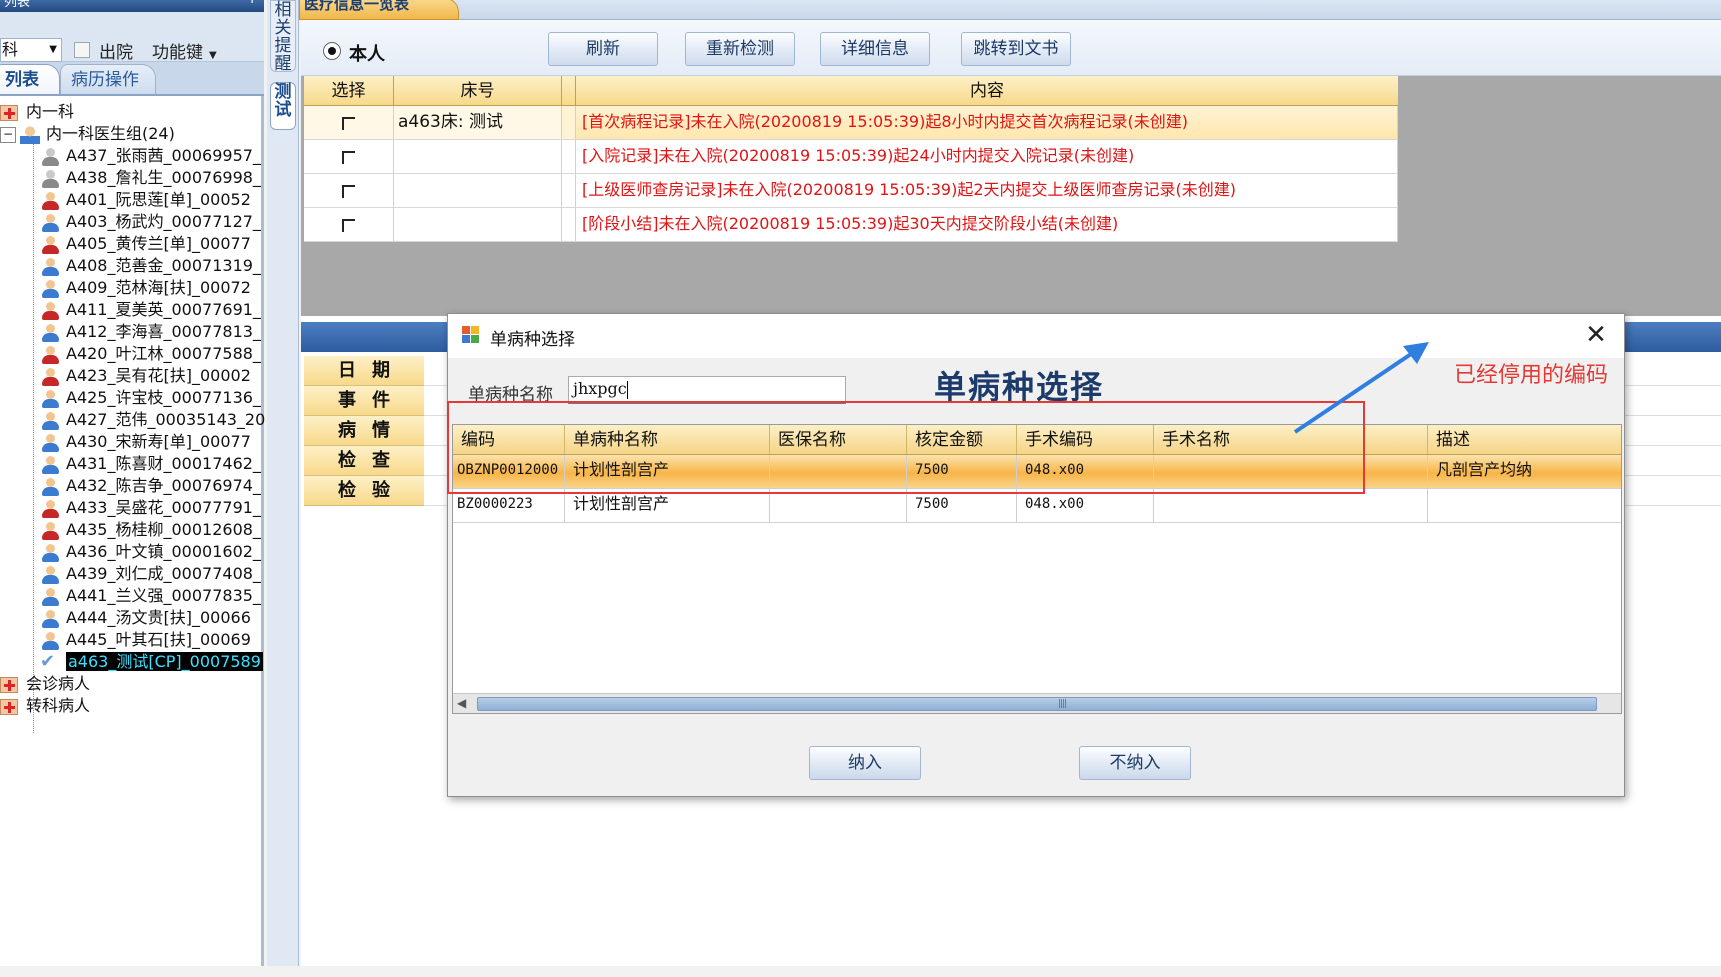 The height and width of the screenshot is (977, 1721). Describe the element at coordinates (150, 222) in the screenshot. I see `patient-item: A403_杨武灼_00077127_` at that location.